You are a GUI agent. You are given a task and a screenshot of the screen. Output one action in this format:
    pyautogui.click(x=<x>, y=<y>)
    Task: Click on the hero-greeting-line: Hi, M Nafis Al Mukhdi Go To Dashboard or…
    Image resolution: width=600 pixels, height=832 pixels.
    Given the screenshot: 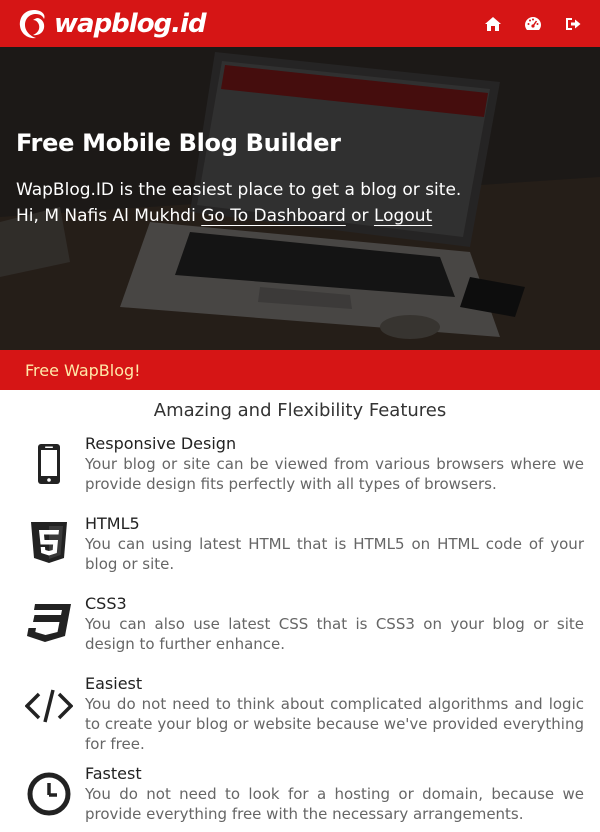 What is the action you would take?
    pyautogui.click(x=301, y=216)
    